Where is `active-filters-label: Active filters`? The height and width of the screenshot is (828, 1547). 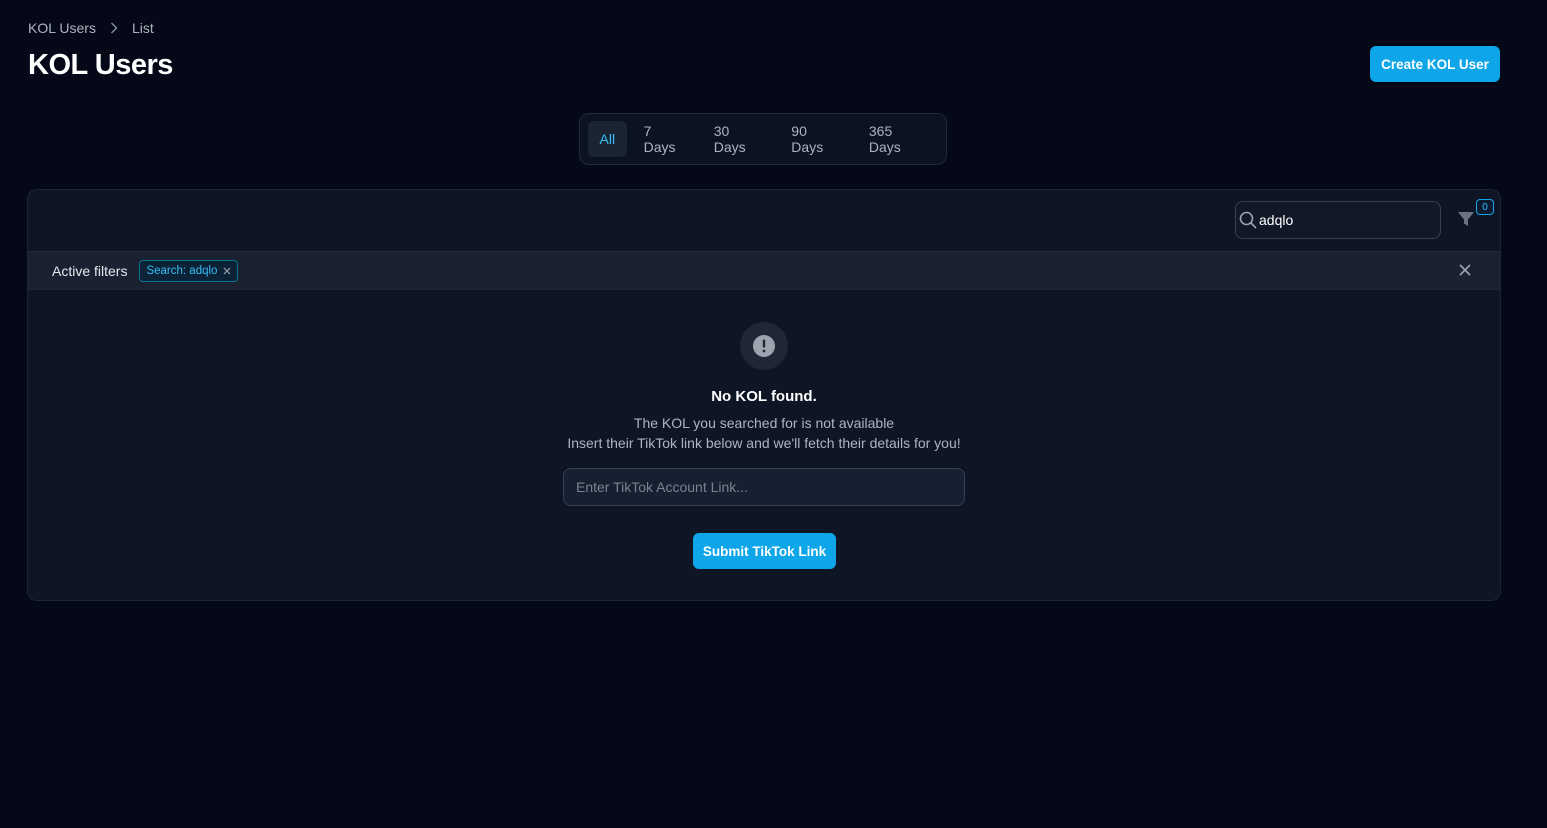
active-filters-label: Active filters is located at coordinates (90, 270).